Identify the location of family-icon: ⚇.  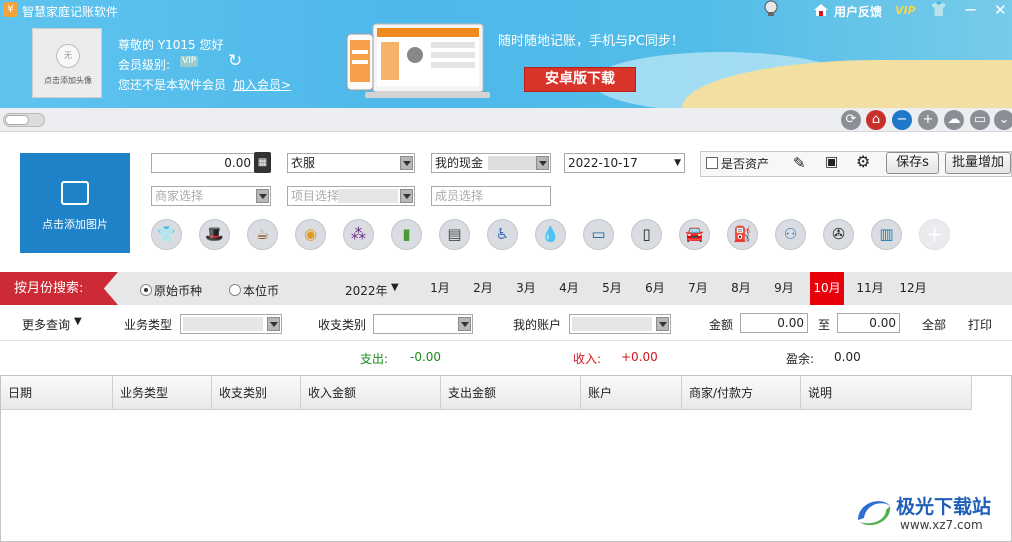
(790, 234).